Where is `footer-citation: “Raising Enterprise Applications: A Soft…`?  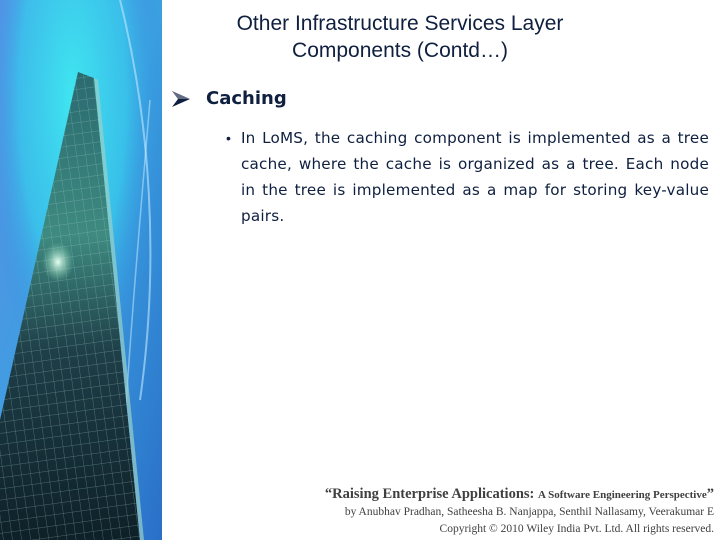
footer-citation: “Raising Enterprise Applications: A Soft… is located at coordinates (519, 511).